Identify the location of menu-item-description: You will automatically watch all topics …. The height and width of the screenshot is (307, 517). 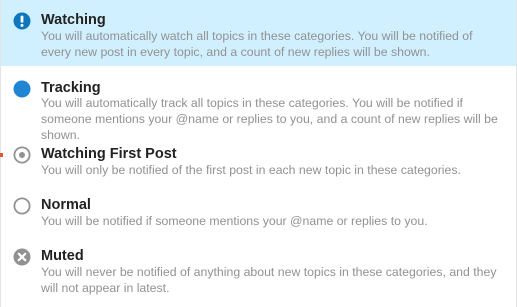
(257, 44).